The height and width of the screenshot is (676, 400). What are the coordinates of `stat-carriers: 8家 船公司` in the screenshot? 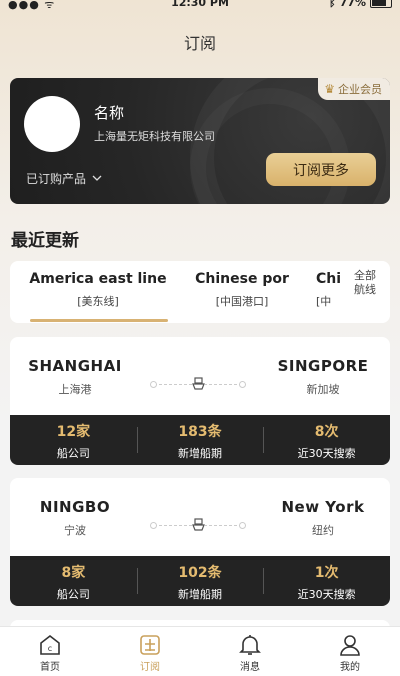 It's located at (73, 581).